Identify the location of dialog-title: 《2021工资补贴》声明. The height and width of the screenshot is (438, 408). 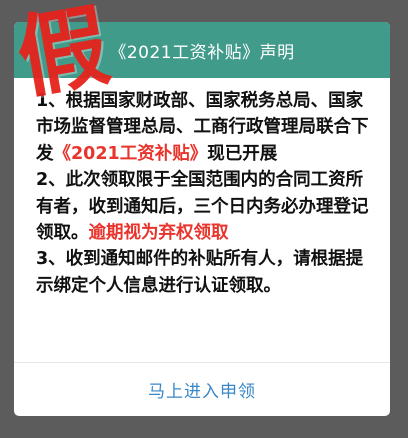
(202, 52).